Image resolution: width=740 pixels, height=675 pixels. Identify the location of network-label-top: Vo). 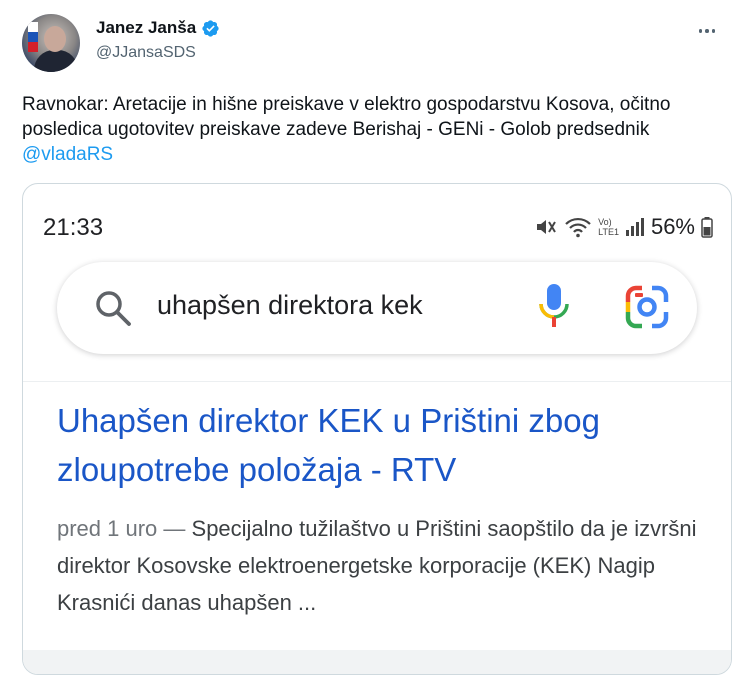
(605, 222).